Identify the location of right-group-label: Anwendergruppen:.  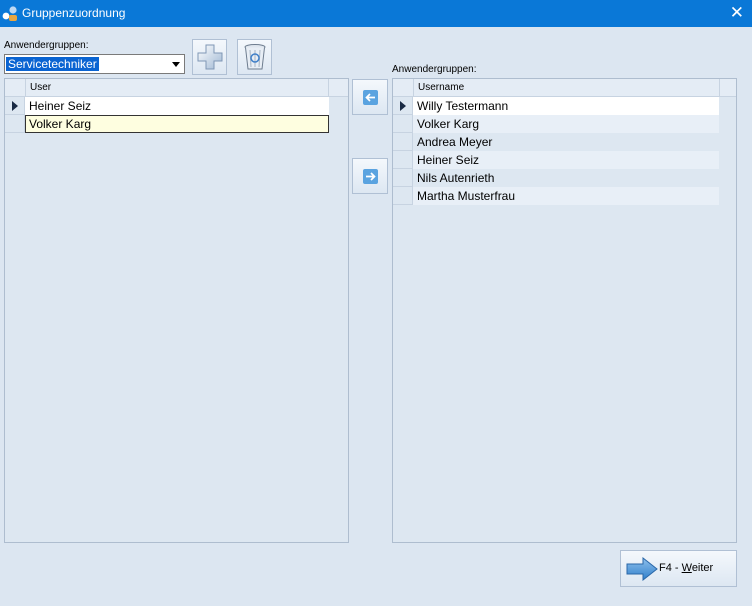
(434, 69).